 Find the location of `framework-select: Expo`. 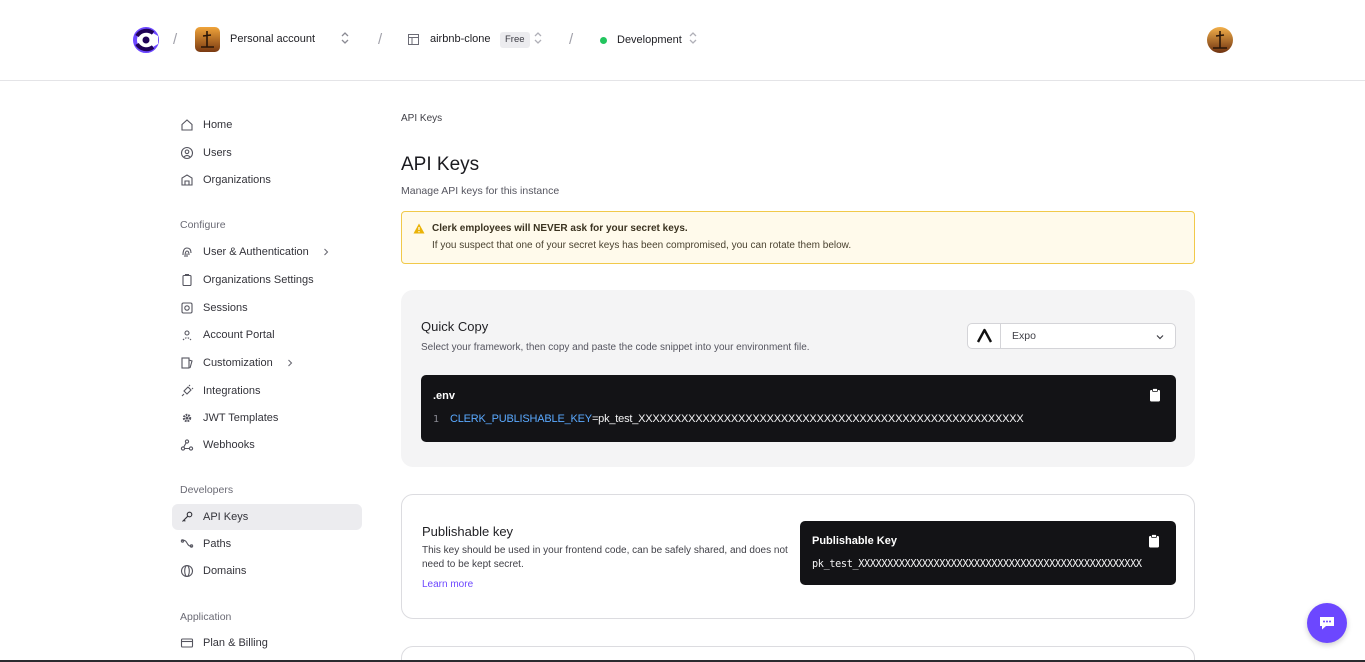

framework-select: Expo is located at coordinates (1071, 336).